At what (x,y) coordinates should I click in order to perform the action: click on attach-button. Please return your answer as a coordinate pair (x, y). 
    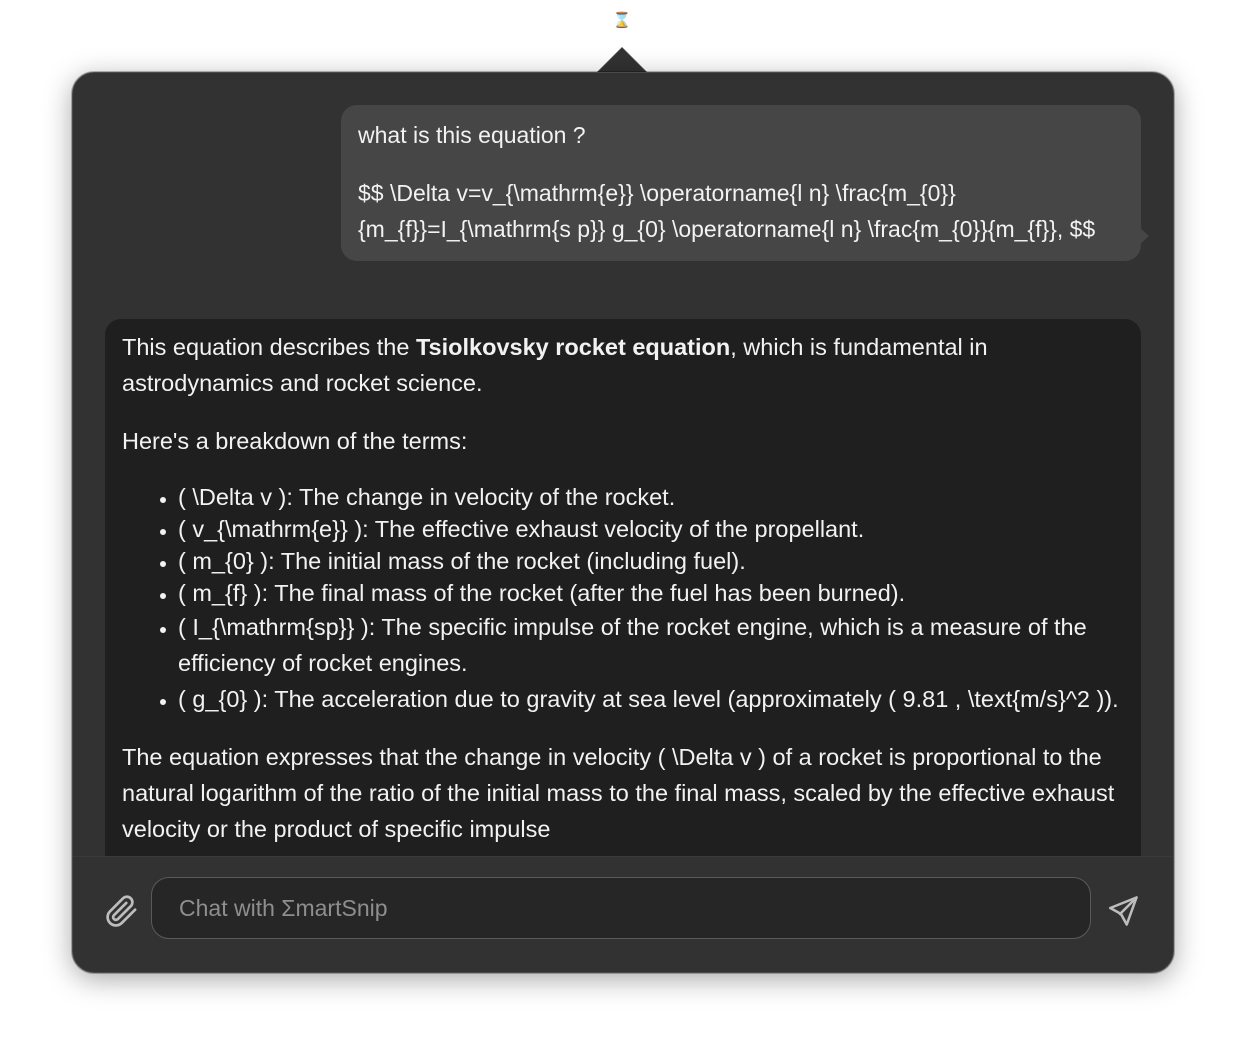
    Looking at the image, I should click on (121, 911).